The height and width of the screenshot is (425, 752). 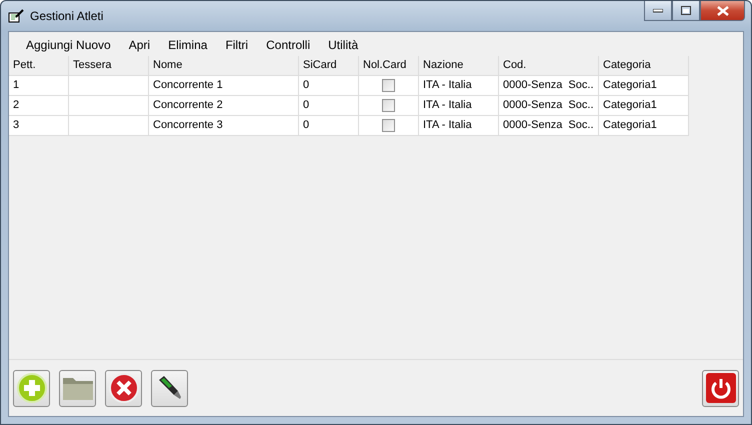 What do you see at coordinates (187, 45) in the screenshot?
I see `menu-item: Elimina` at bounding box center [187, 45].